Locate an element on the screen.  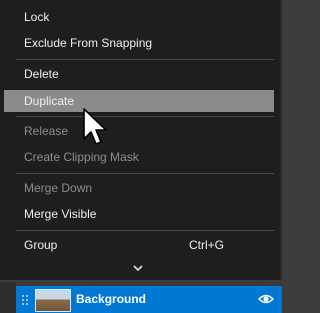
layers-panel-gutter is located at coordinates (8, 297).